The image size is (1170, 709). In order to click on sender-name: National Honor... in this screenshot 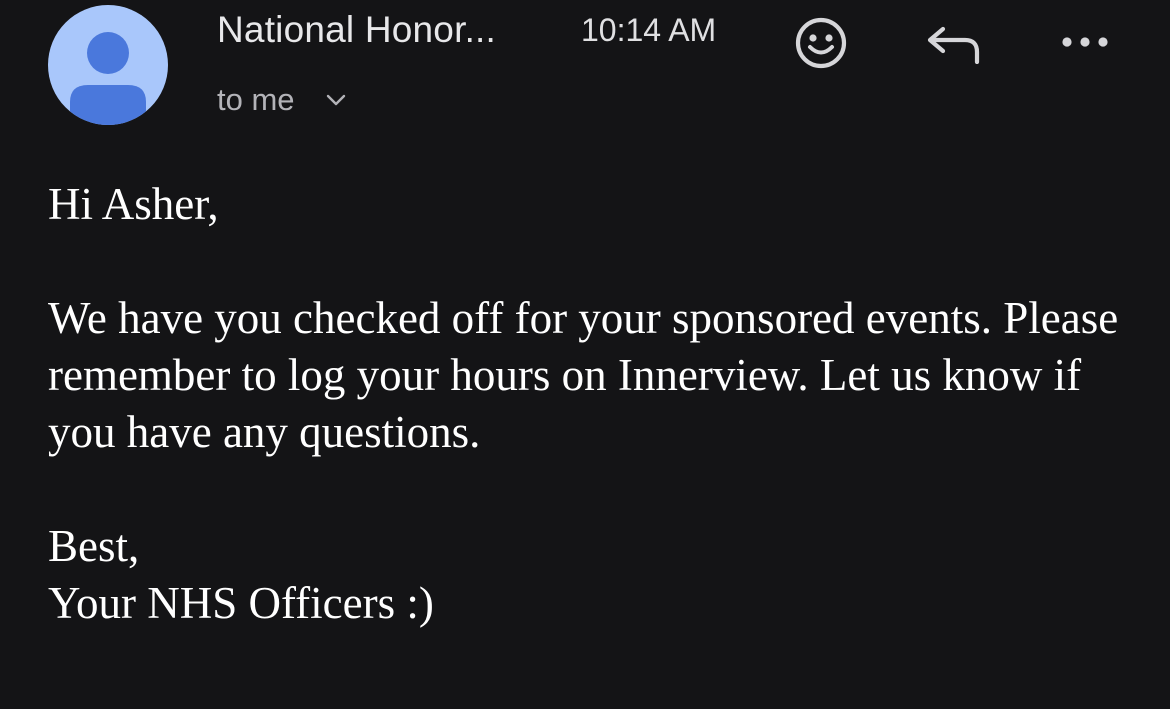, I will do `click(356, 30)`.